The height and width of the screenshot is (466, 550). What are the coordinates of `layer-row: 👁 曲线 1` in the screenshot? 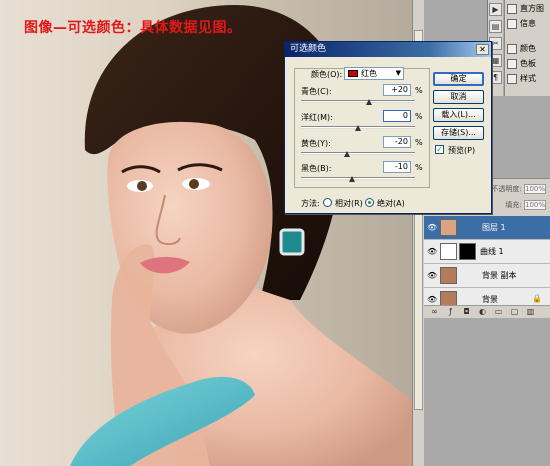 It's located at (487, 252).